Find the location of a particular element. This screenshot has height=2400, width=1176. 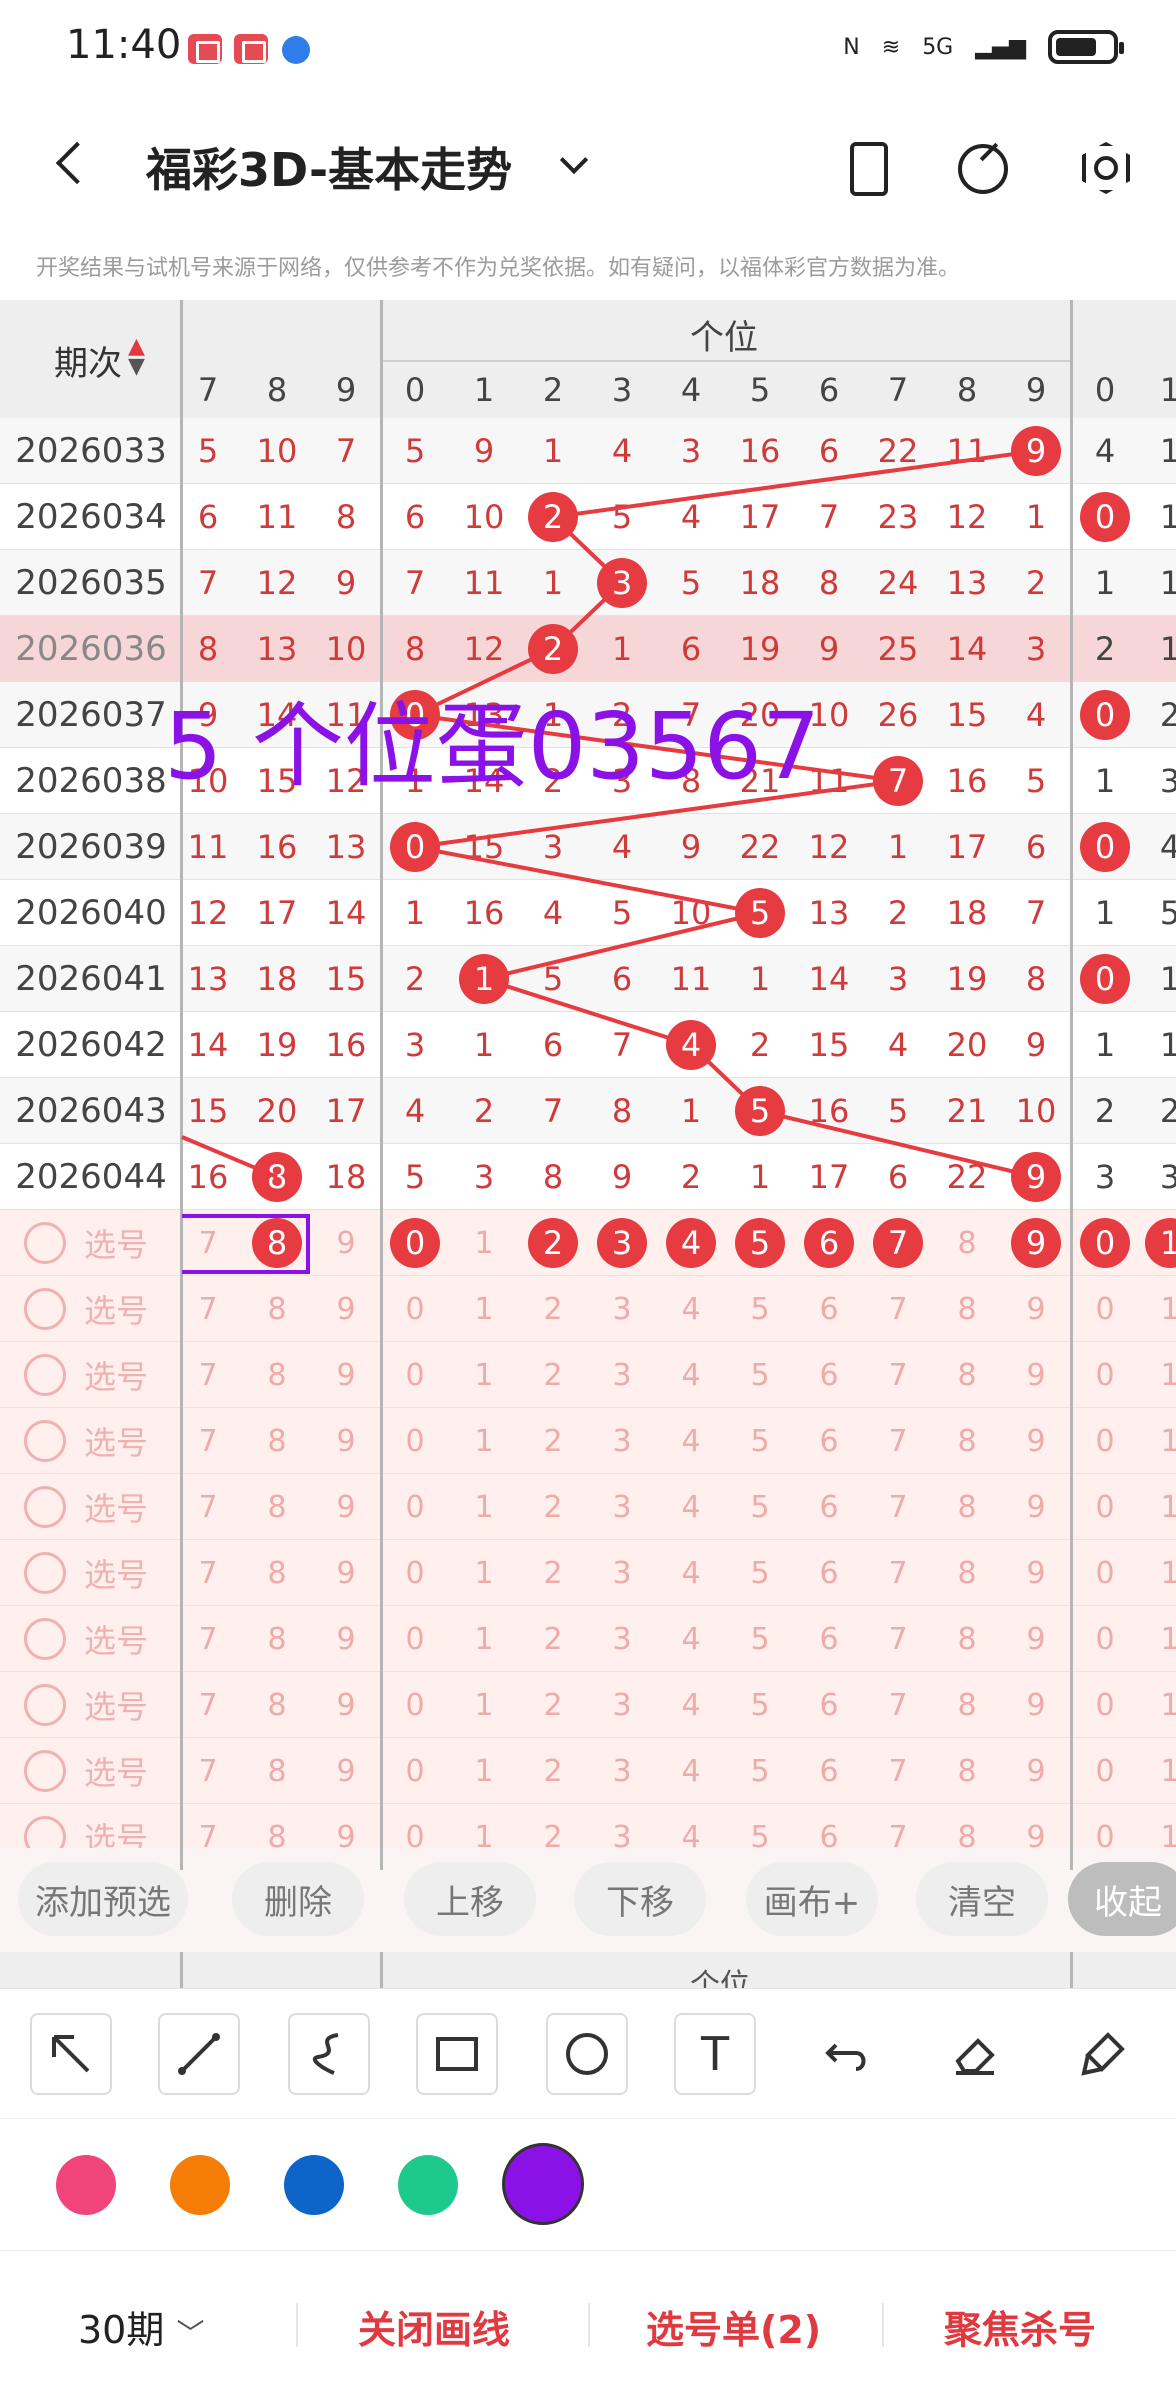

canvas-plus-button: 画布+ is located at coordinates (812, 1899).